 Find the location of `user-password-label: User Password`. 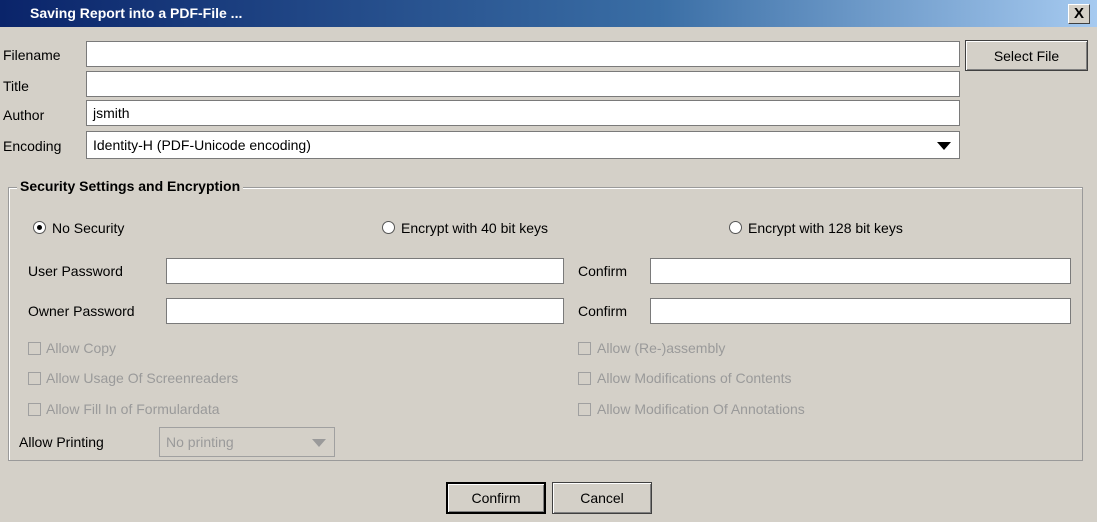

user-password-label: User Password is located at coordinates (75, 271).